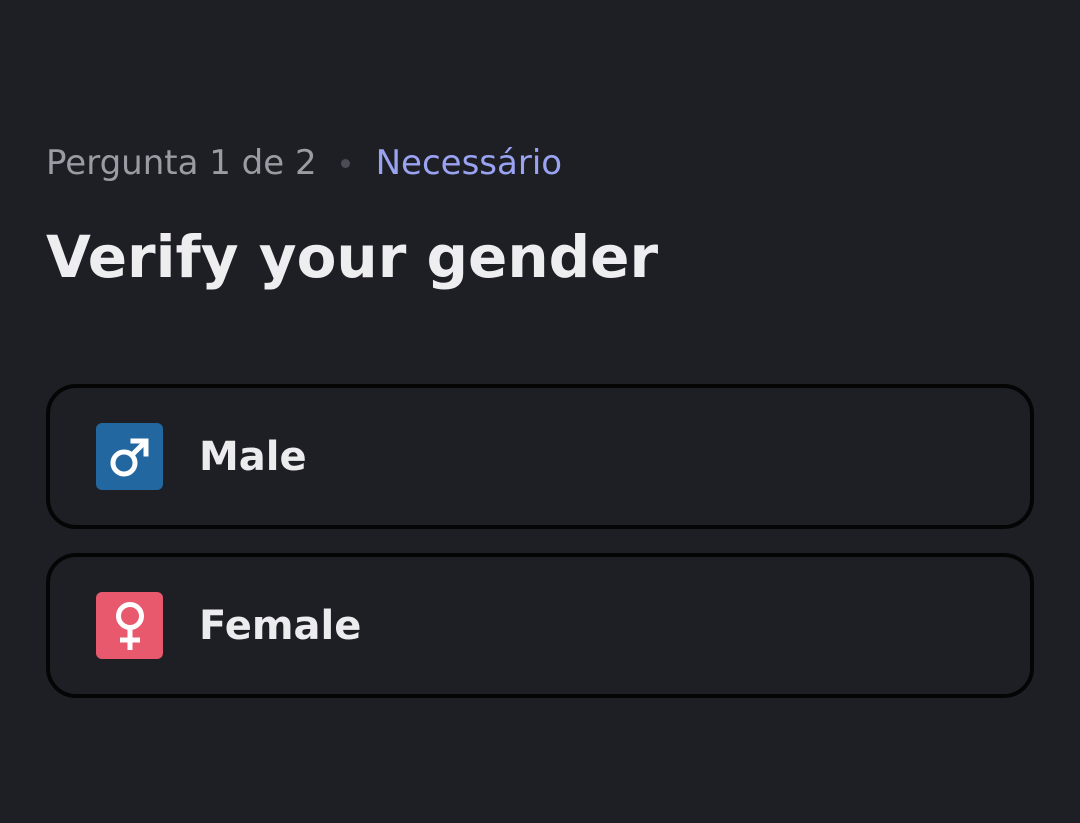 This screenshot has height=823, width=1080. Describe the element at coordinates (469, 163) in the screenshot. I see `required-badge: Necessário` at that location.